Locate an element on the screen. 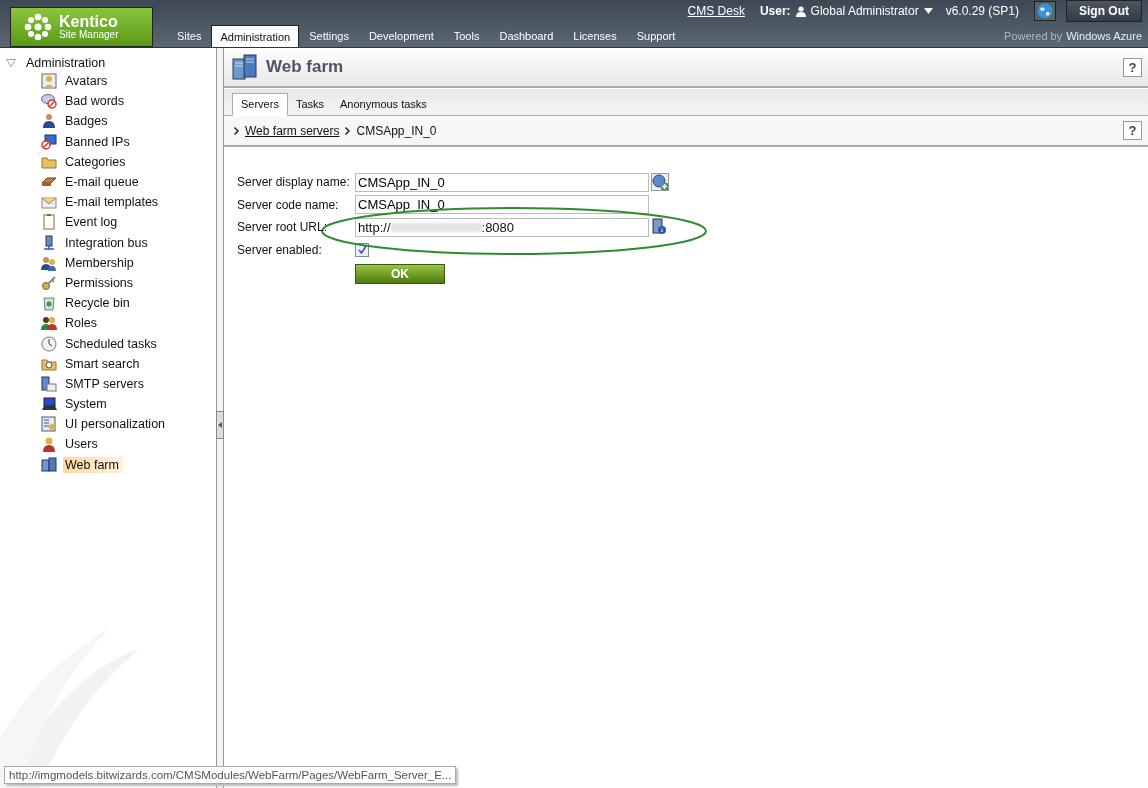  nav-tab: Support is located at coordinates (656, 36).